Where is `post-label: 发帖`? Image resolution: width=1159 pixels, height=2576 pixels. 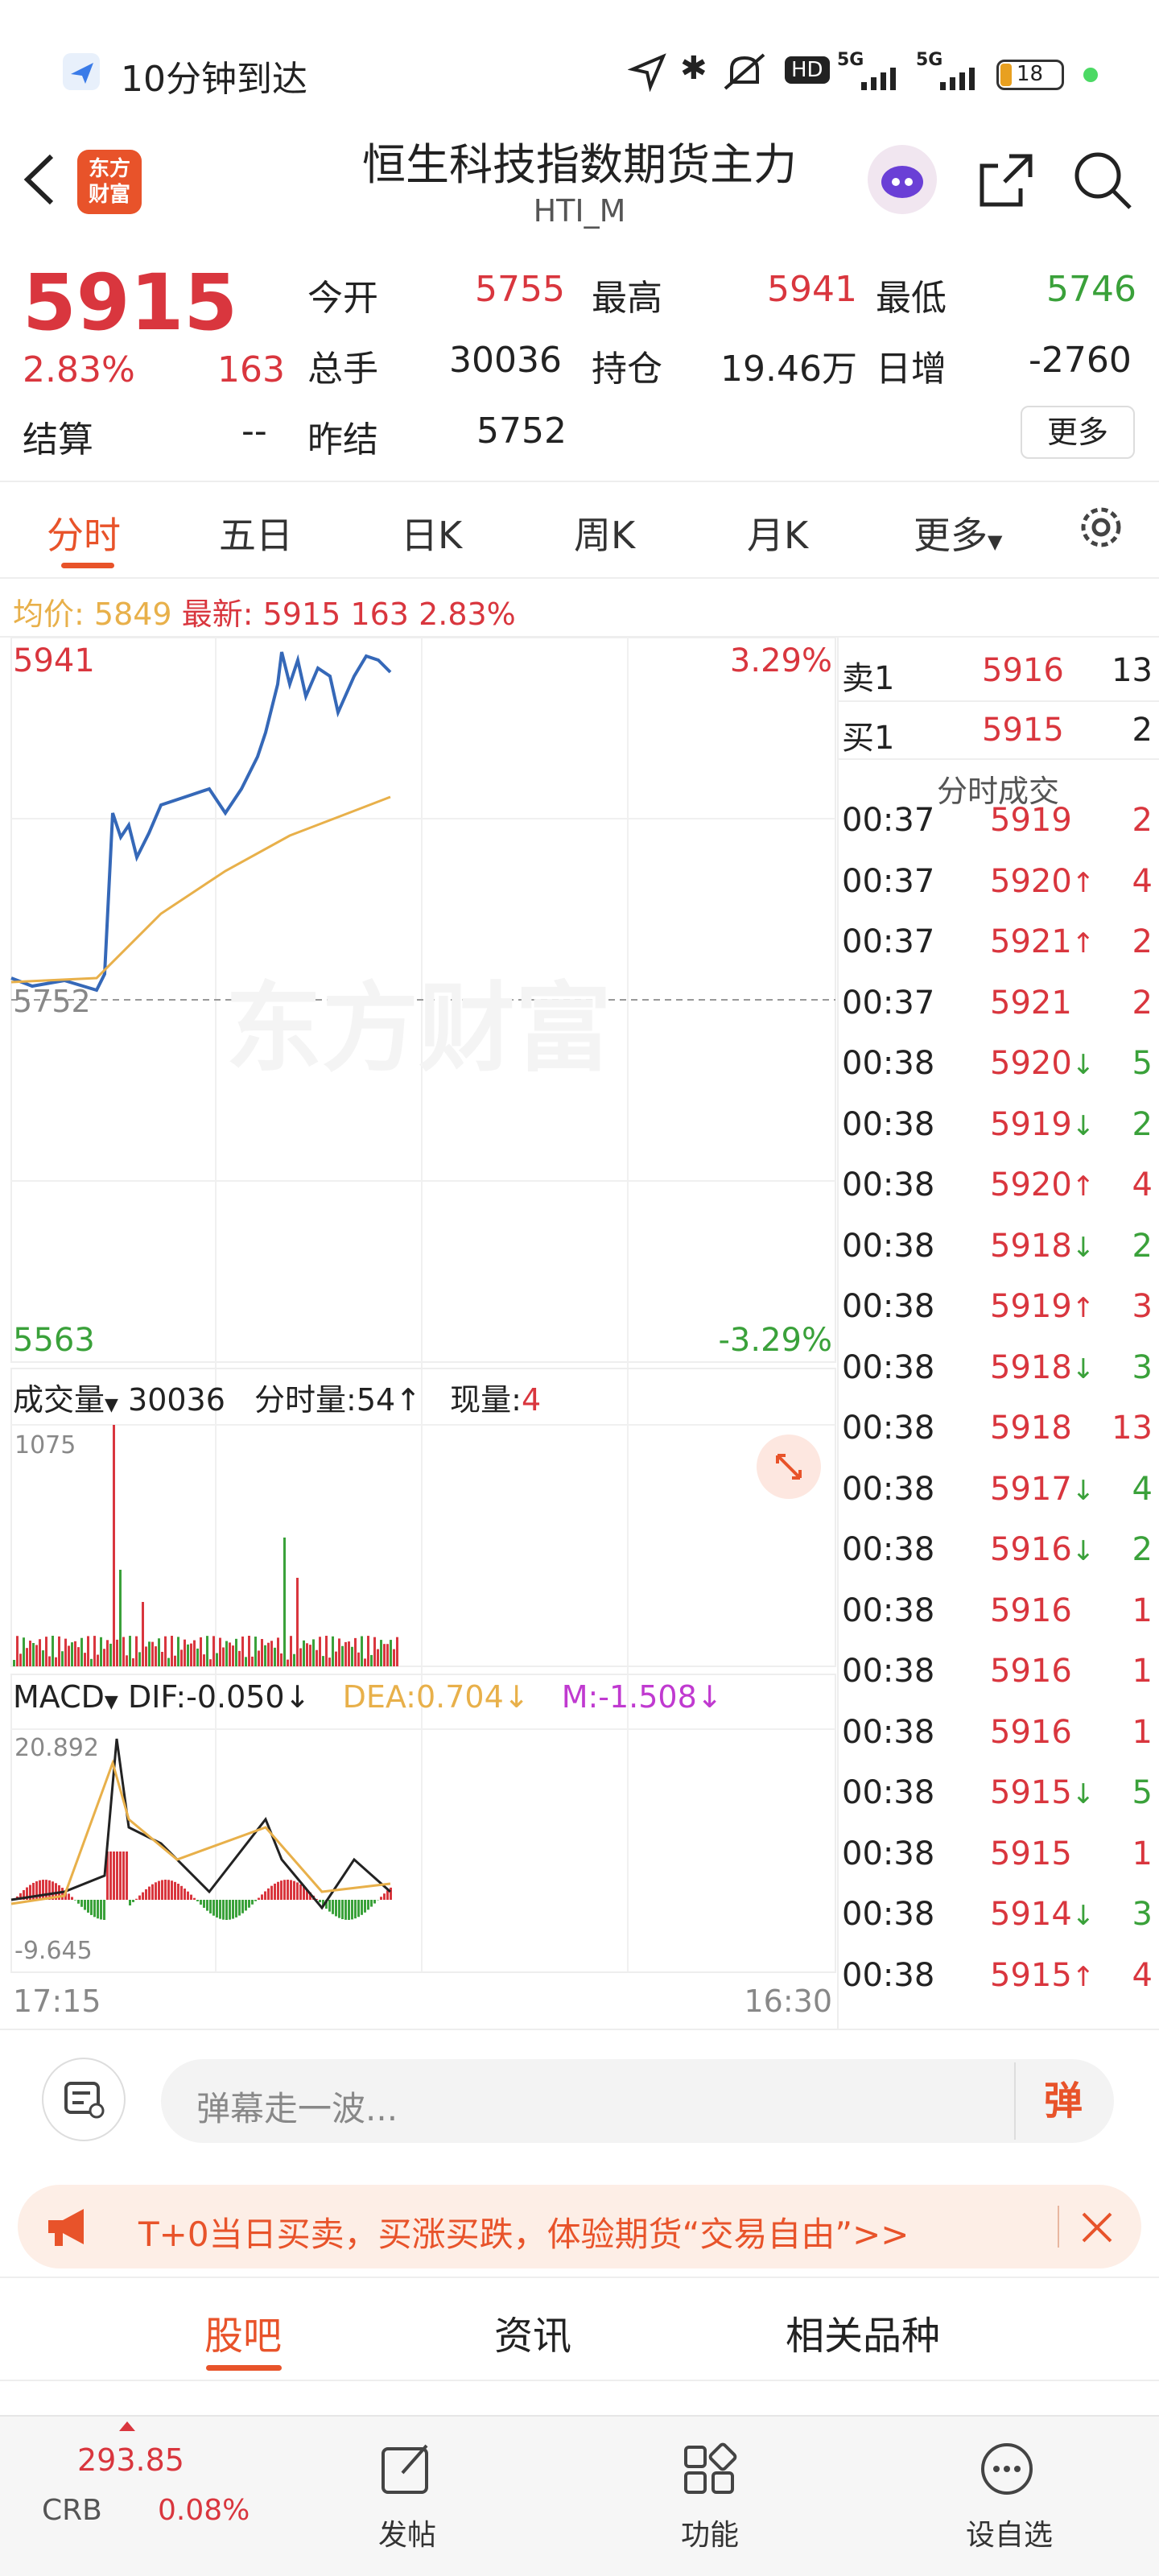
post-label: 发帖 is located at coordinates (407, 2532).